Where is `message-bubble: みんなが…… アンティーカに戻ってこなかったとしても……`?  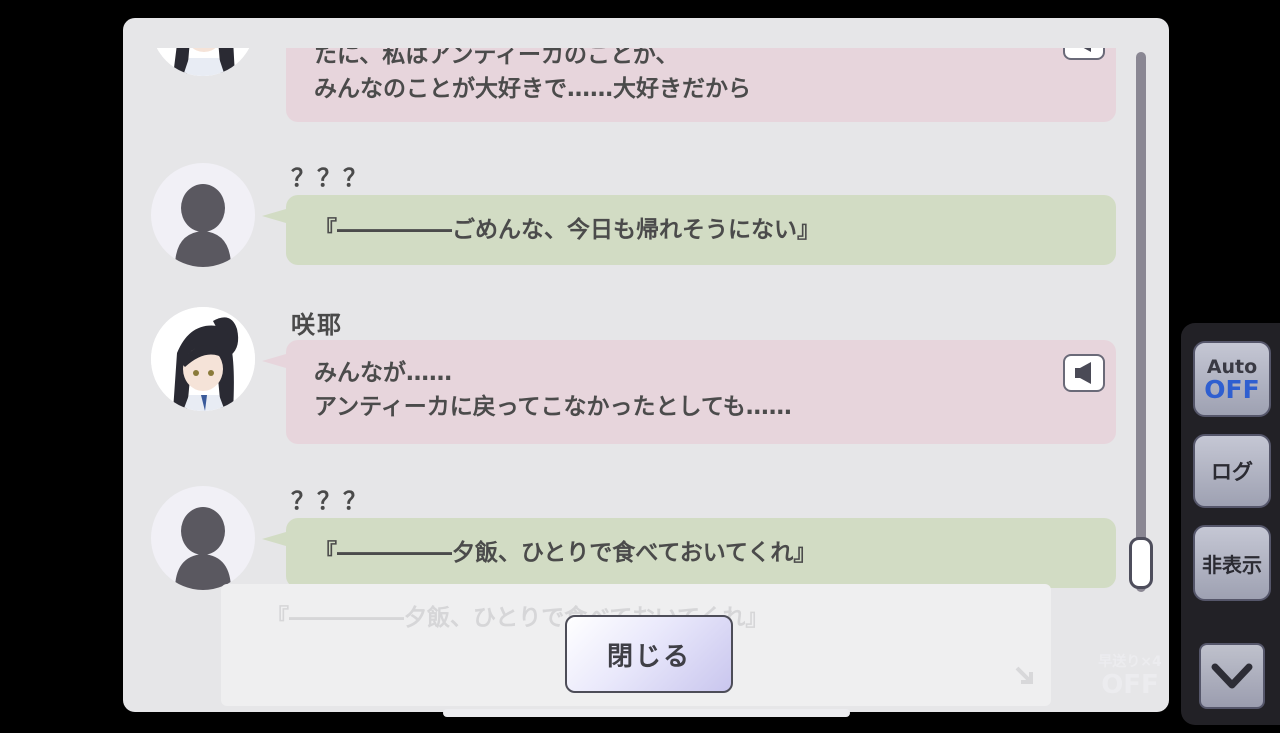 message-bubble: みんなが…… アンティーカに戻ってこなかったとしても…… is located at coordinates (689, 392).